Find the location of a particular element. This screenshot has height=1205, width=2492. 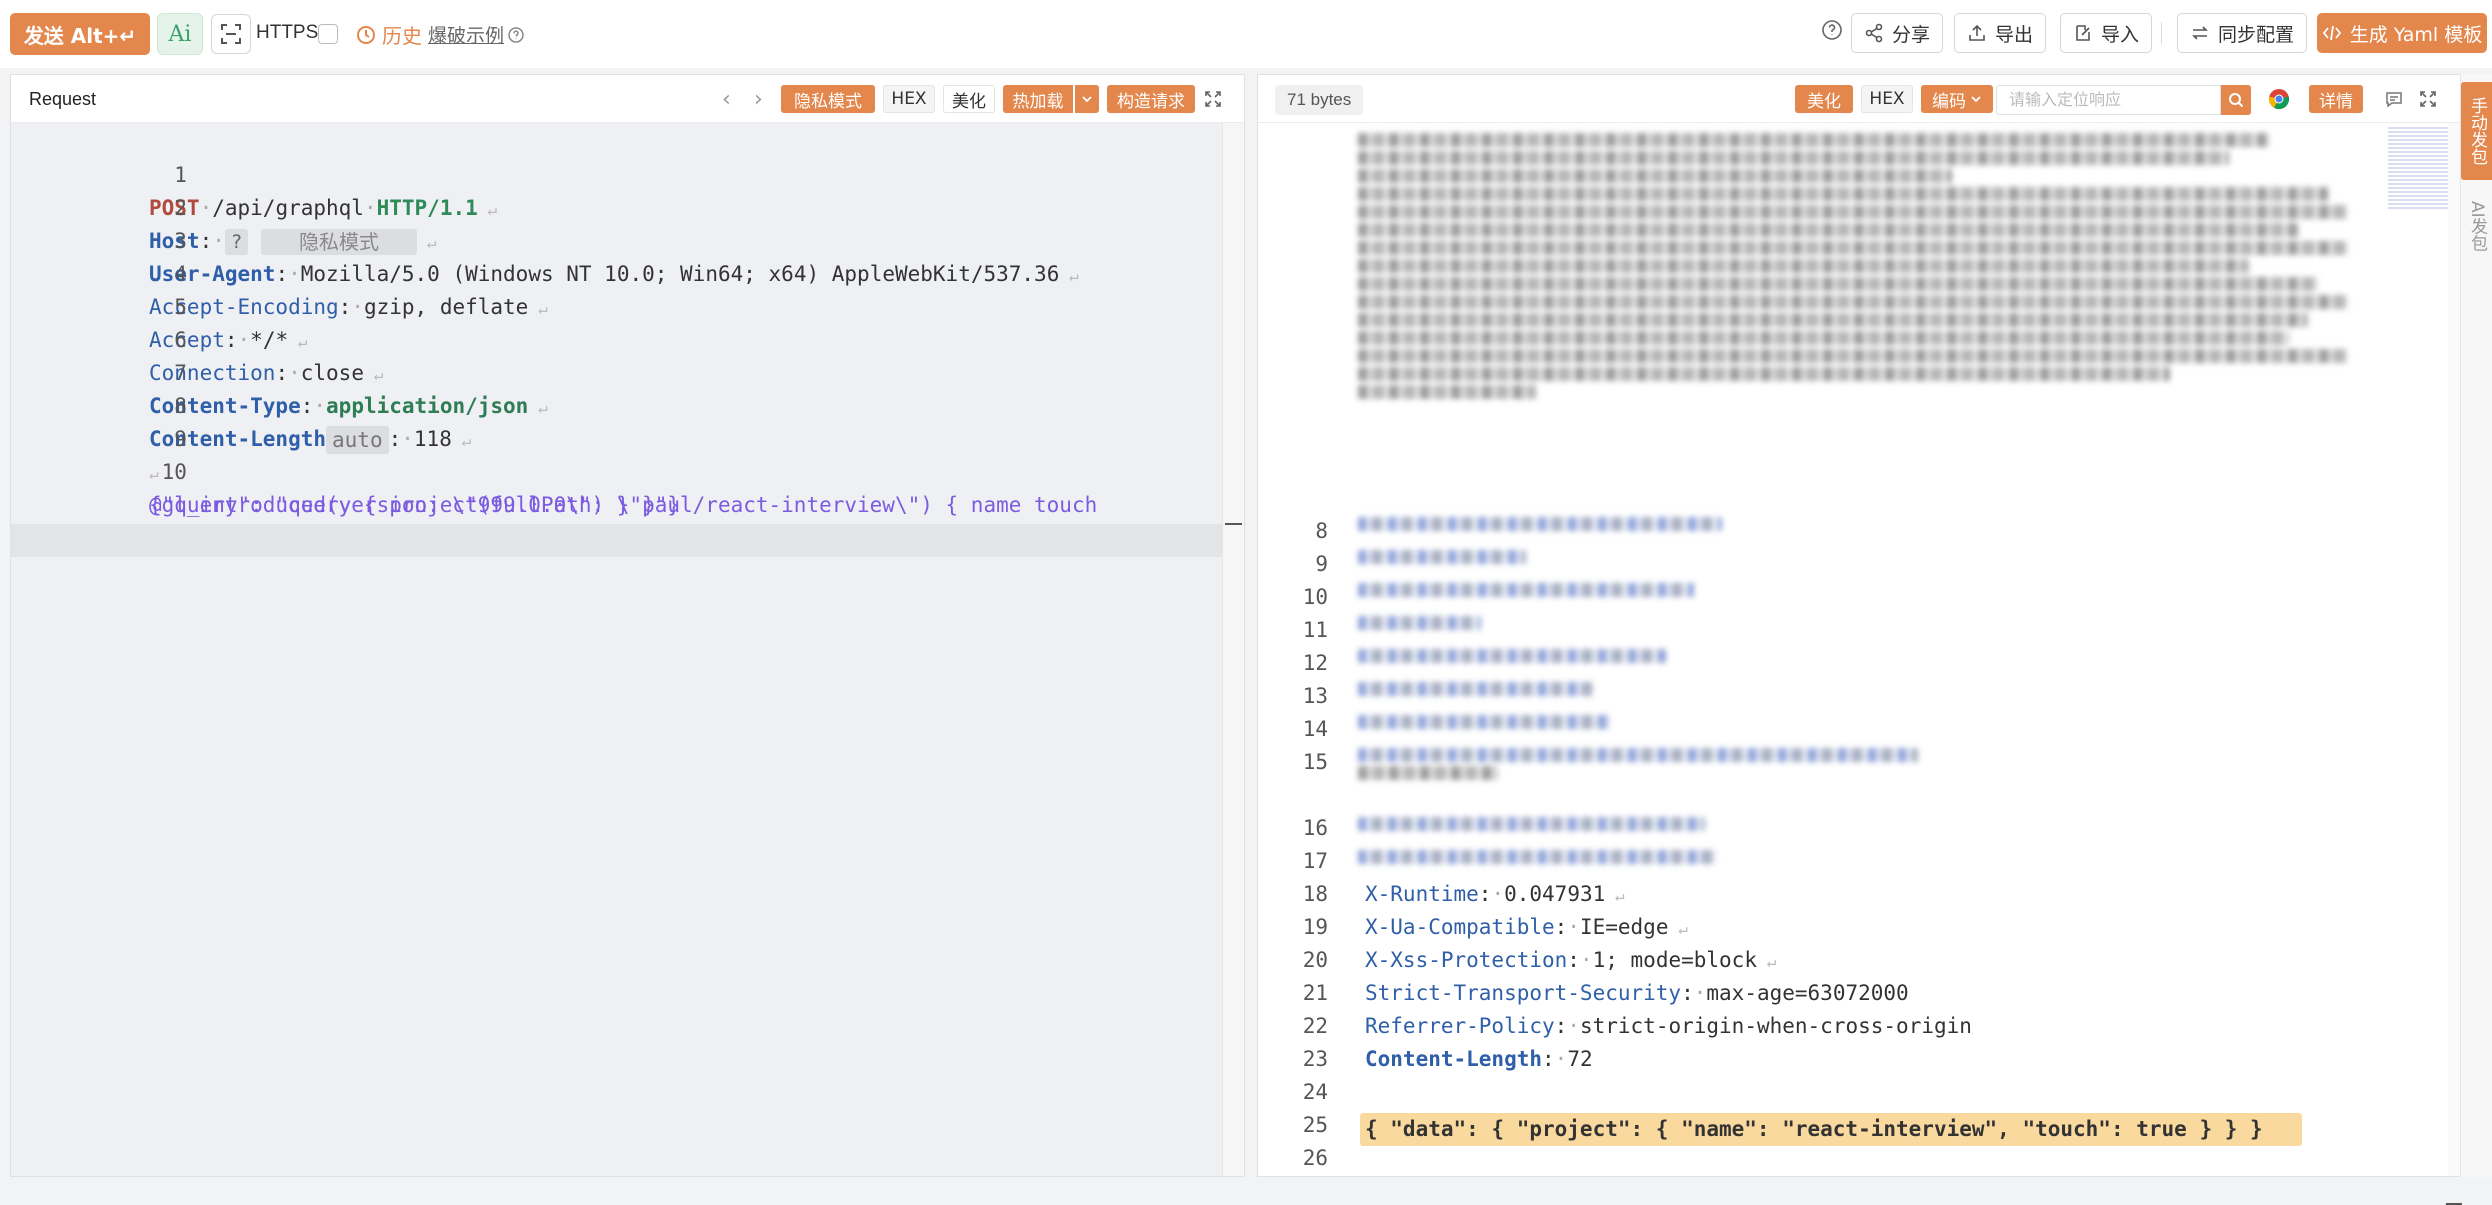

line-number: 4 is located at coordinates (180, 274).